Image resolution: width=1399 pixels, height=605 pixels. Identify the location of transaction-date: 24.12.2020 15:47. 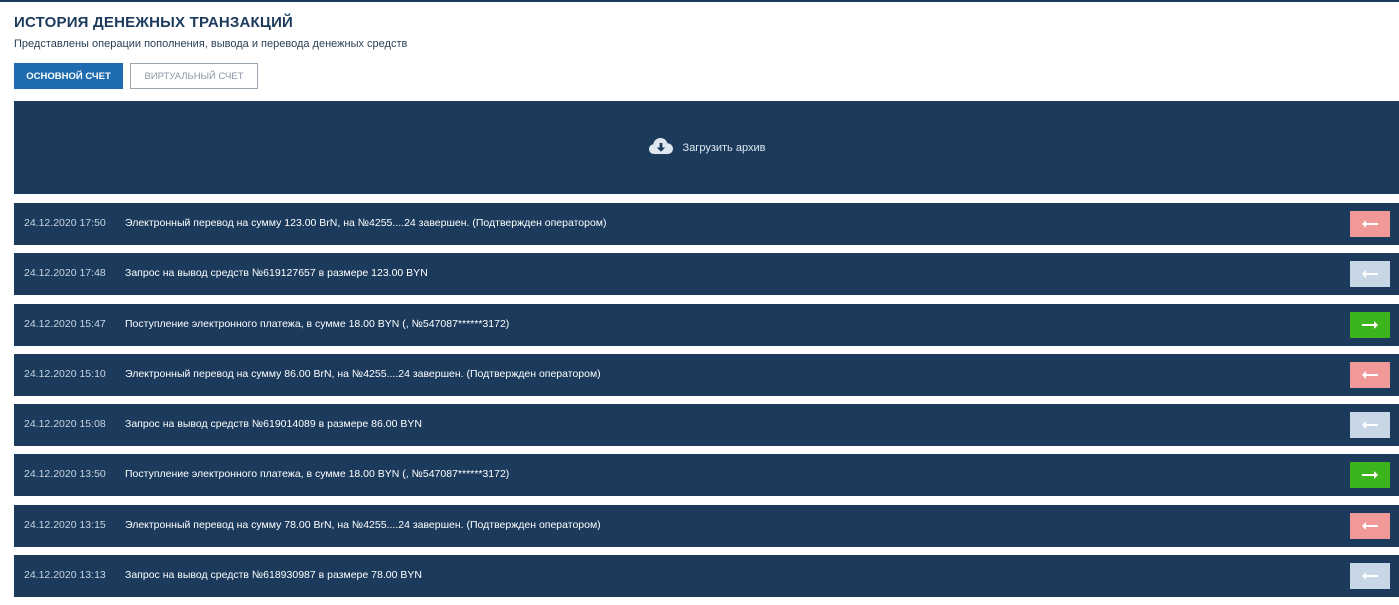
(65, 323).